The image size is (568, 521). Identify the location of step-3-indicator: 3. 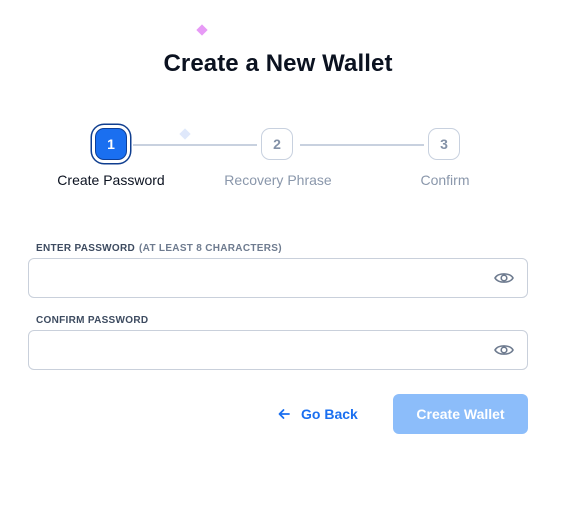
(444, 144).